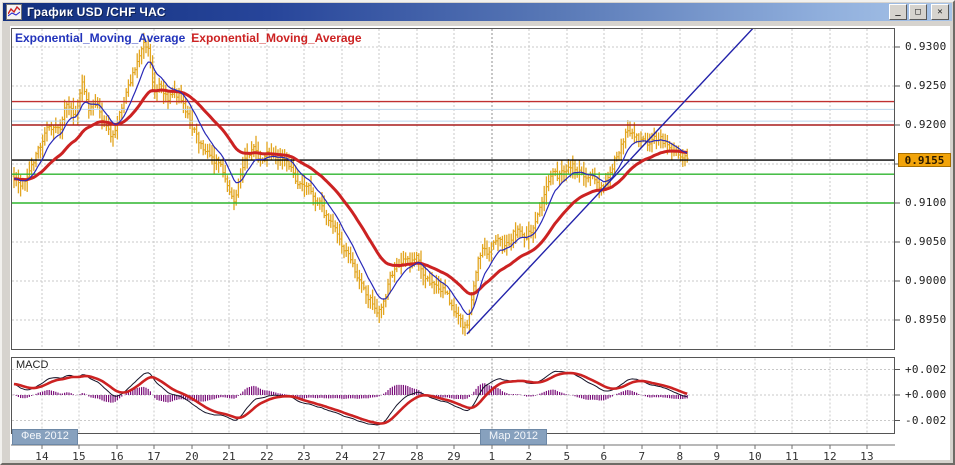  What do you see at coordinates (477, 12) in the screenshot?
I see `window-titlebar: График USD /CHF ЧАС _ □ ✕` at bounding box center [477, 12].